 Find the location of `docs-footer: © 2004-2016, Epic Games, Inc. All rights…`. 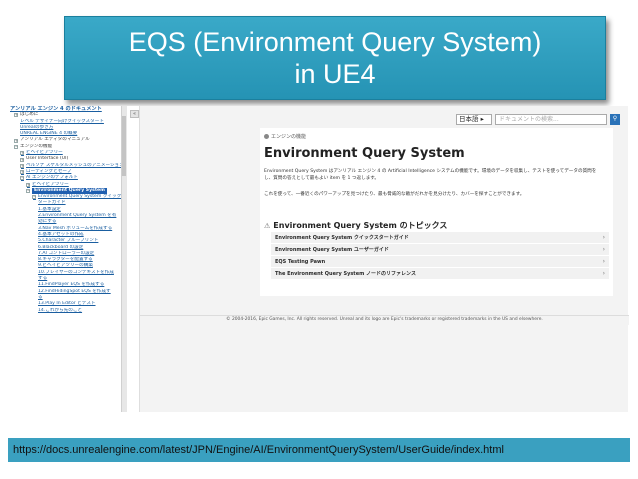

docs-footer: © 2004-2016, Epic Games, Inc. All rights… is located at coordinates (384, 320).